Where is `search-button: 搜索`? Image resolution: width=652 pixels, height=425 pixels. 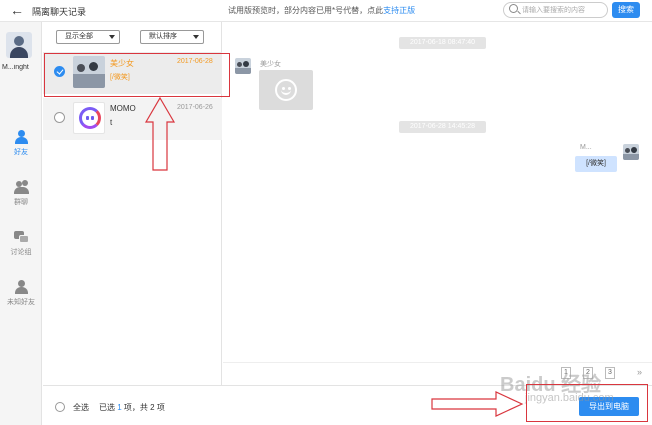
search-button: 搜索 is located at coordinates (626, 10).